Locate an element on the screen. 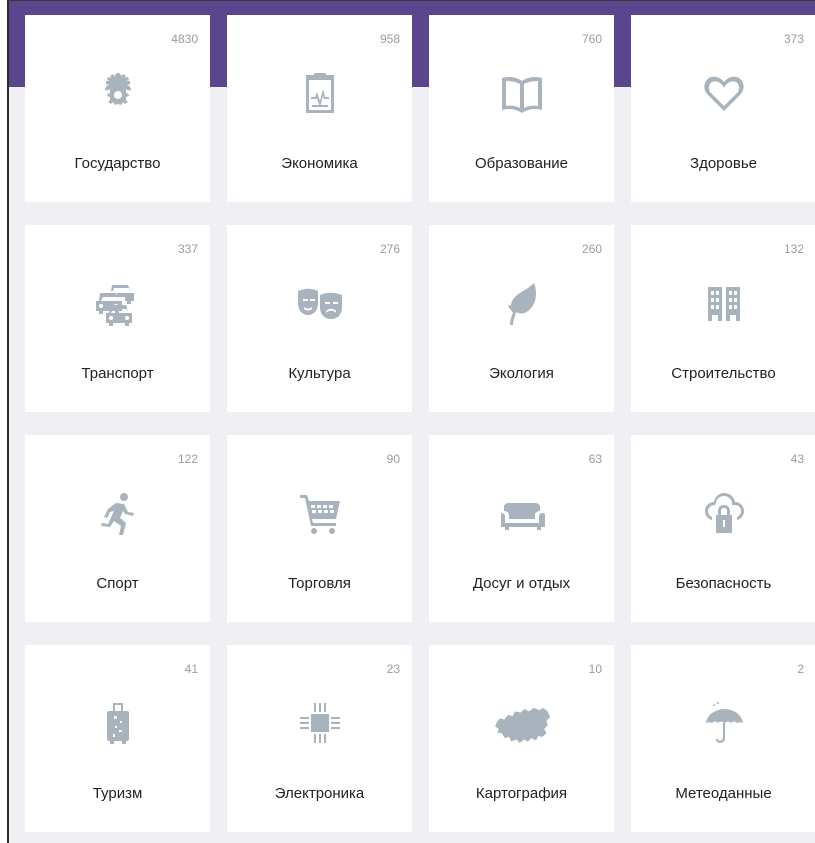 This screenshot has height=843, width=815. category-label: Спорт is located at coordinates (117, 583).